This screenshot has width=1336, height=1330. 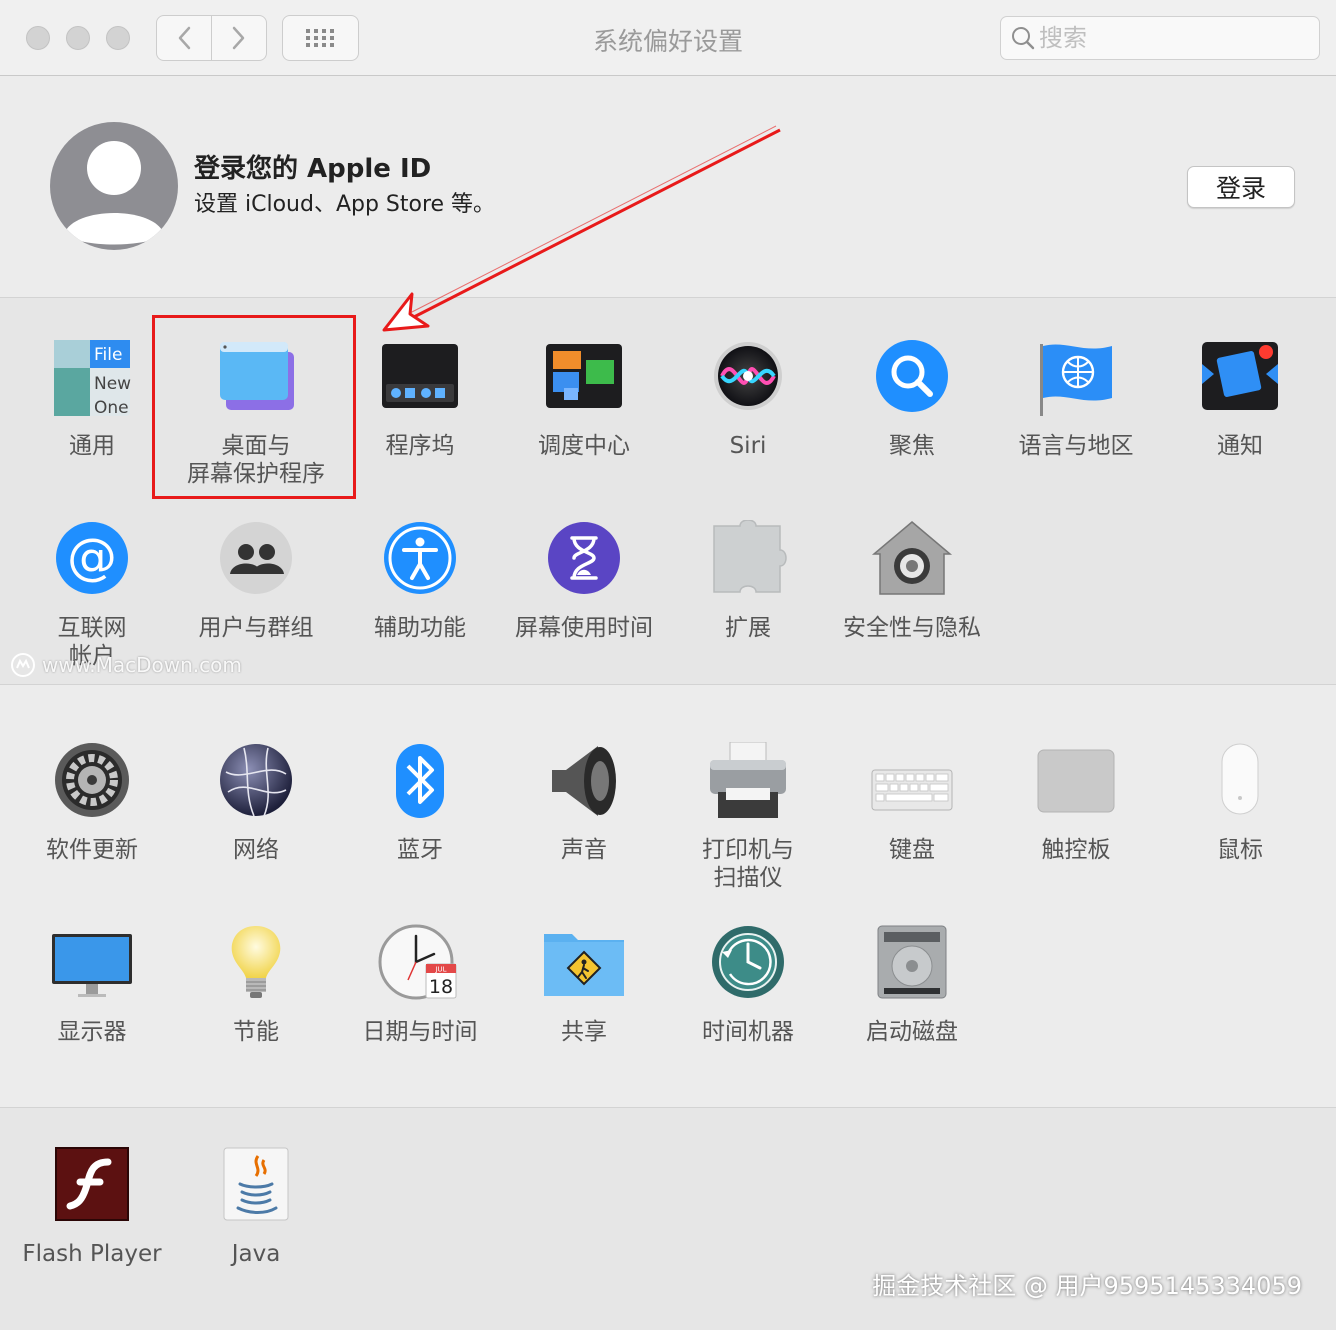 I want to click on pane-sharing: 共享, so click(x=584, y=985).